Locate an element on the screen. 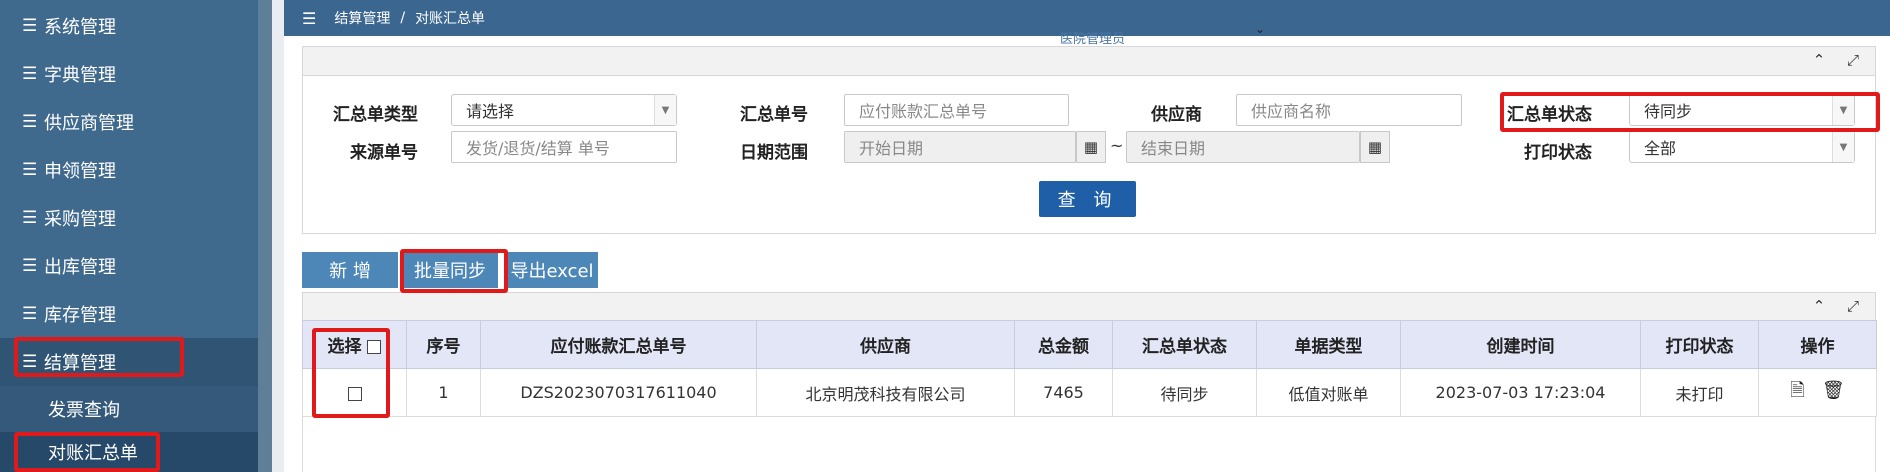 The image size is (1890, 472). status-select: 待同步 ▼ is located at coordinates (1742, 110).